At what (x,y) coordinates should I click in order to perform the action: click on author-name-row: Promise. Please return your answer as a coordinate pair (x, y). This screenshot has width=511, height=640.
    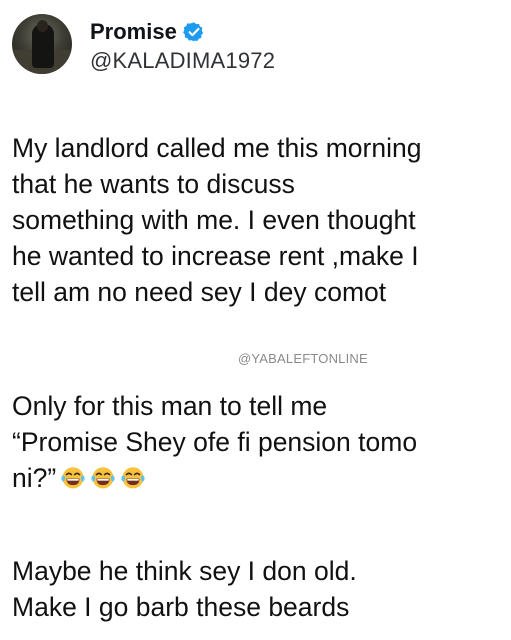
    Looking at the image, I should click on (147, 32).